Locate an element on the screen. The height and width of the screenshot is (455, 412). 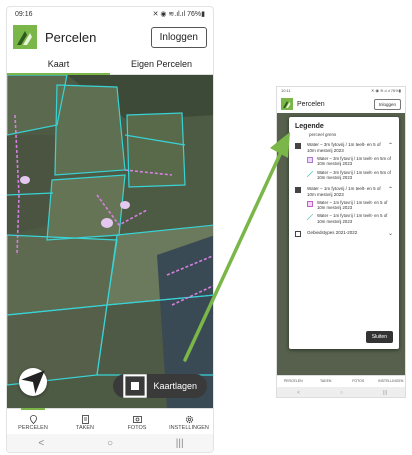
photo-icon is located at coordinates (137, 419).